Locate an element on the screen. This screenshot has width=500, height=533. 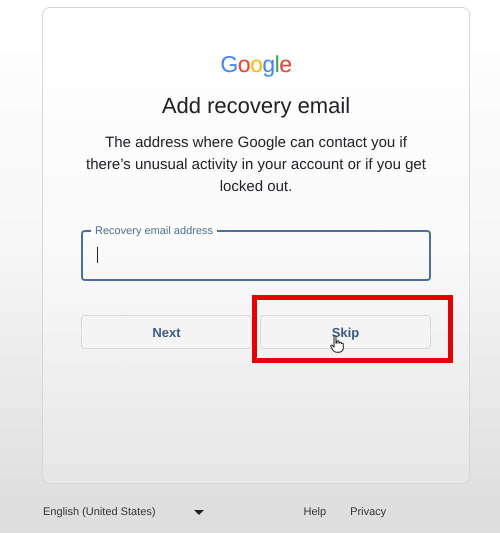
next-button: Next is located at coordinates (166, 332).